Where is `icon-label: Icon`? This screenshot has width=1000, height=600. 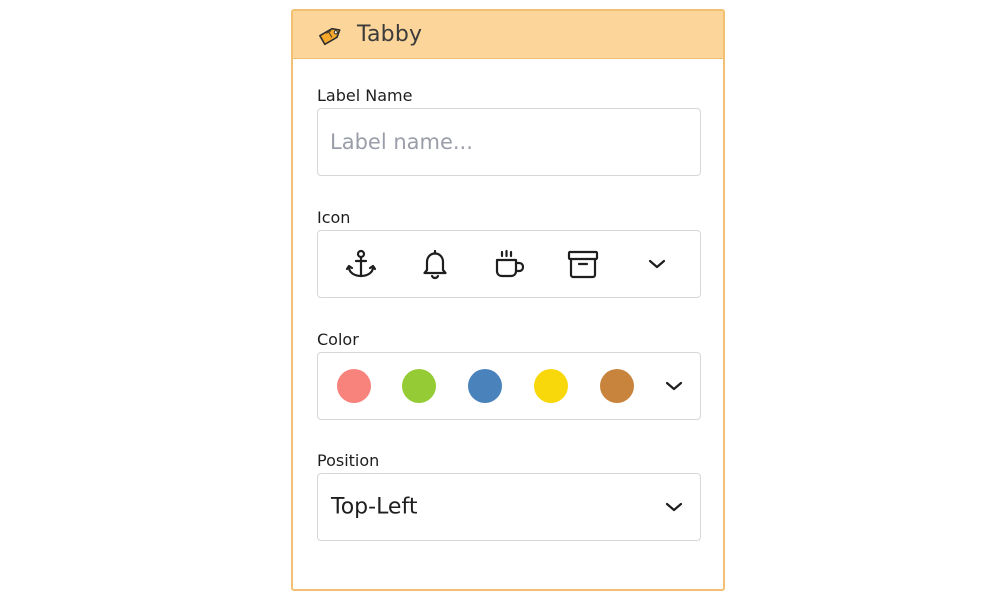 icon-label: Icon is located at coordinates (334, 217).